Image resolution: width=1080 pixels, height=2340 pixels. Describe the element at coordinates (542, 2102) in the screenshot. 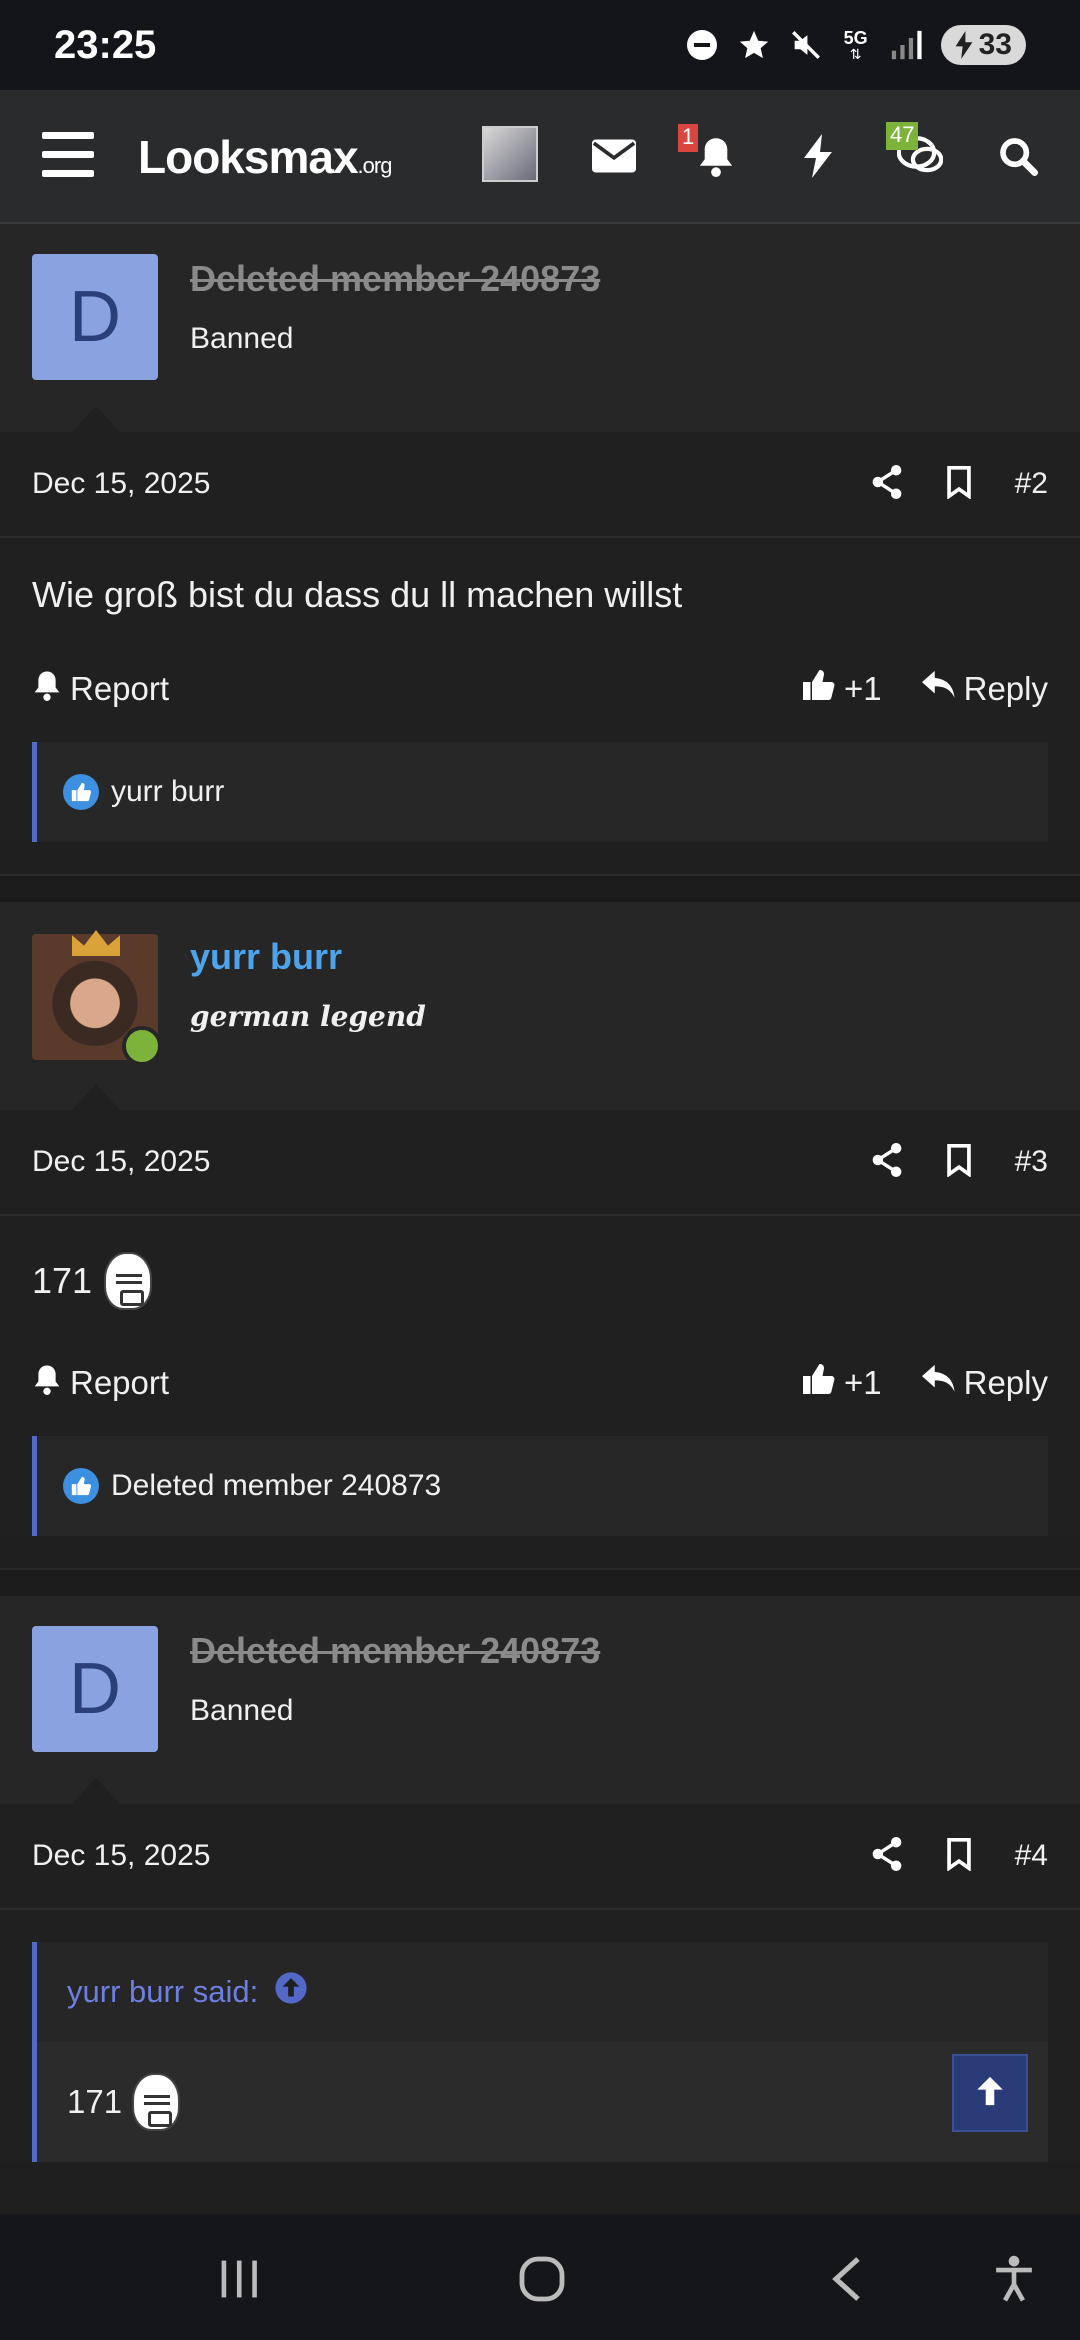

I see `quote-text: 171` at that location.